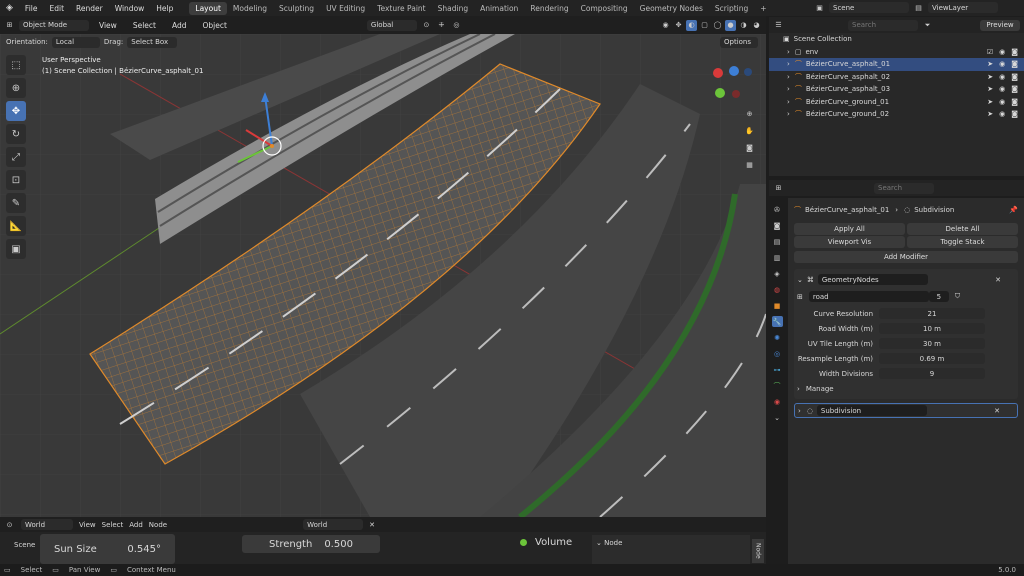 This screenshot has width=1024, height=576. I want to click on zoom-icon: ⊕, so click(749, 113).